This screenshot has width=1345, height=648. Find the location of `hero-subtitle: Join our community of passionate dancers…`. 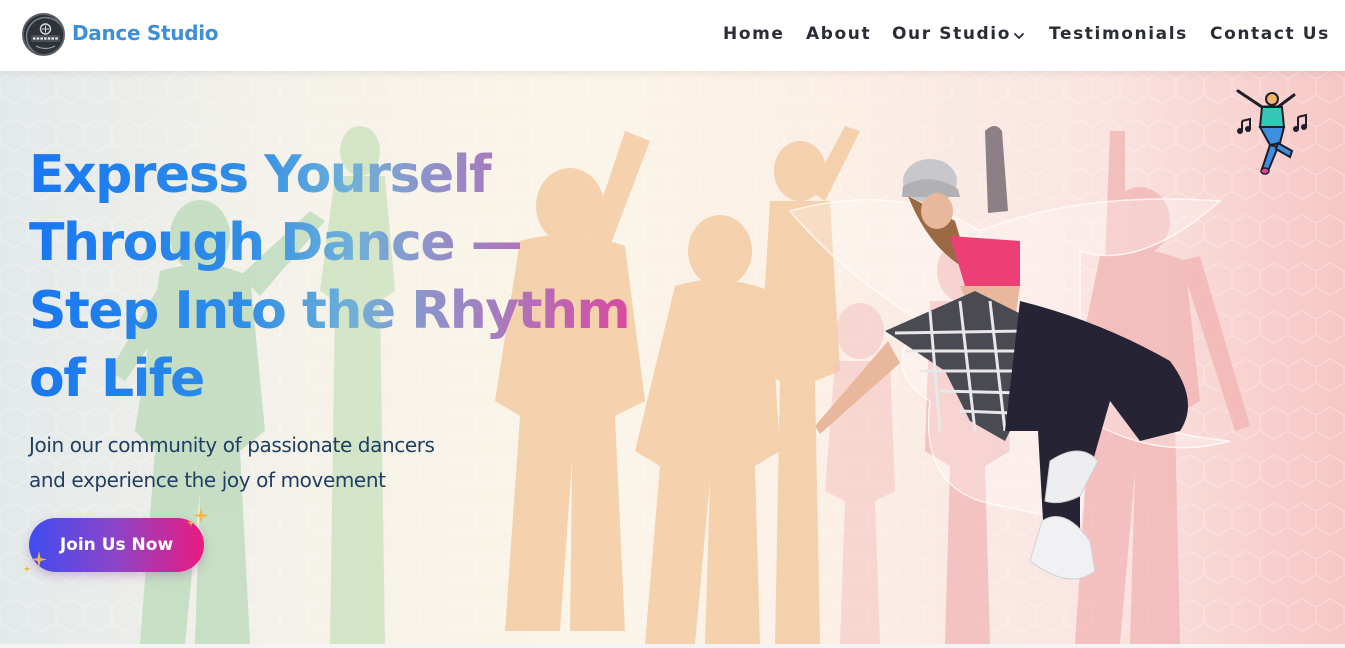

hero-subtitle: Join our community of passionate dancers… is located at coordinates (279, 463).